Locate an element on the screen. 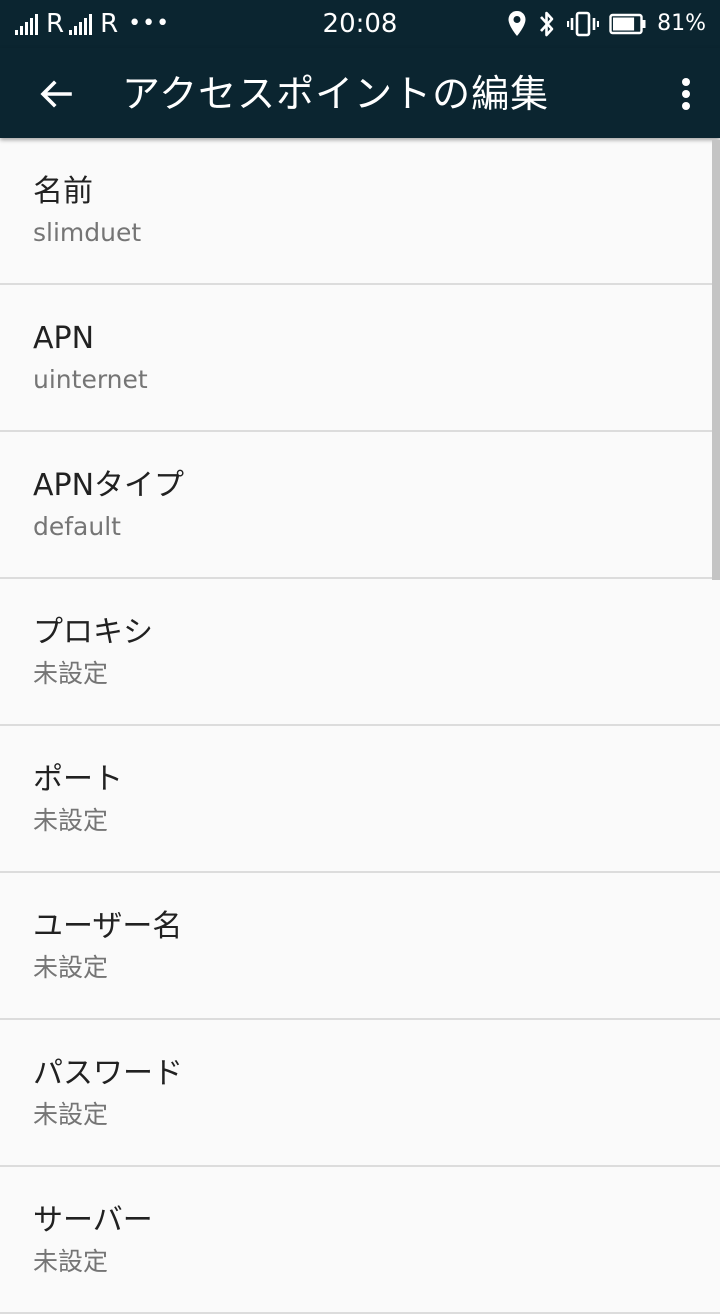  setting-item-port: ポート 未設定 is located at coordinates (360, 799).